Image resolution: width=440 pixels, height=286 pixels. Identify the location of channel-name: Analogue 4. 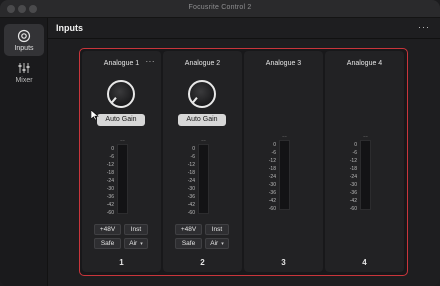
(364, 63).